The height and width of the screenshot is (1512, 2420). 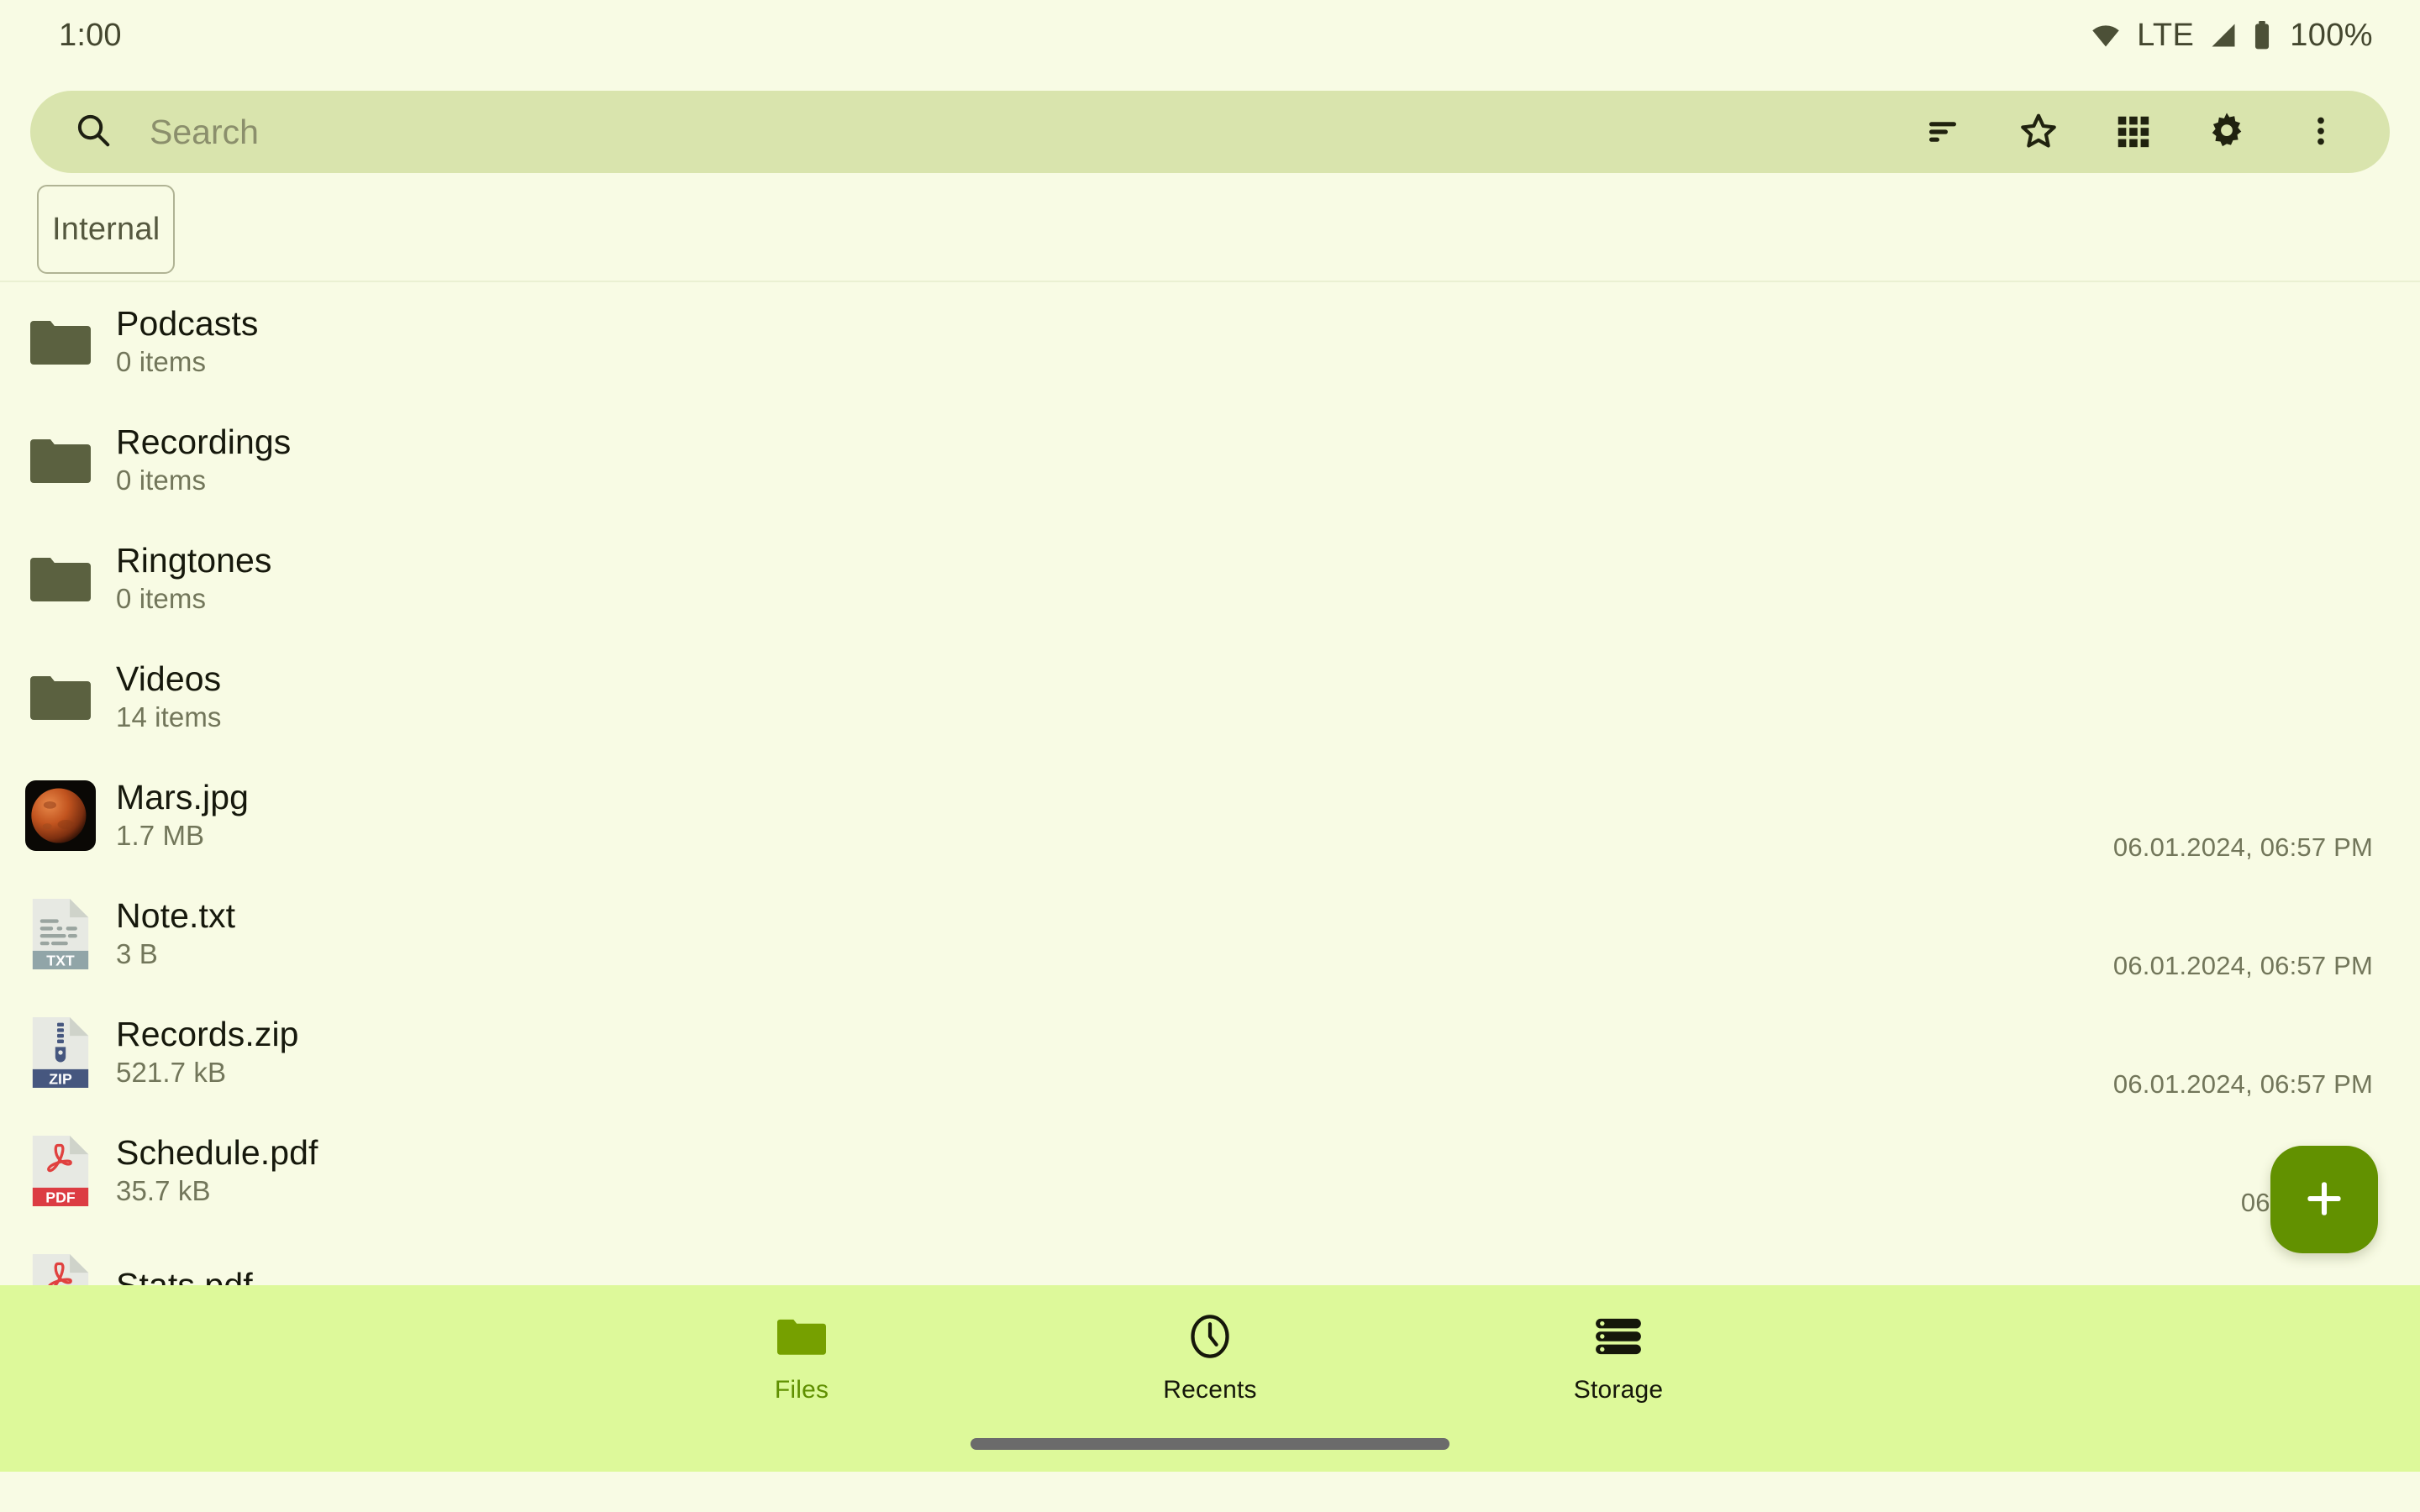 What do you see at coordinates (1619, 1336) in the screenshot?
I see `storage-bars-icon` at bounding box center [1619, 1336].